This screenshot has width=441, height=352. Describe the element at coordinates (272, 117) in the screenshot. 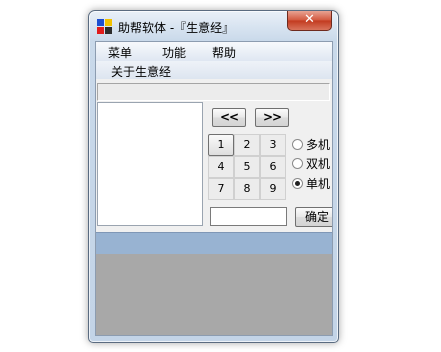

I see `next-button: >>` at that location.